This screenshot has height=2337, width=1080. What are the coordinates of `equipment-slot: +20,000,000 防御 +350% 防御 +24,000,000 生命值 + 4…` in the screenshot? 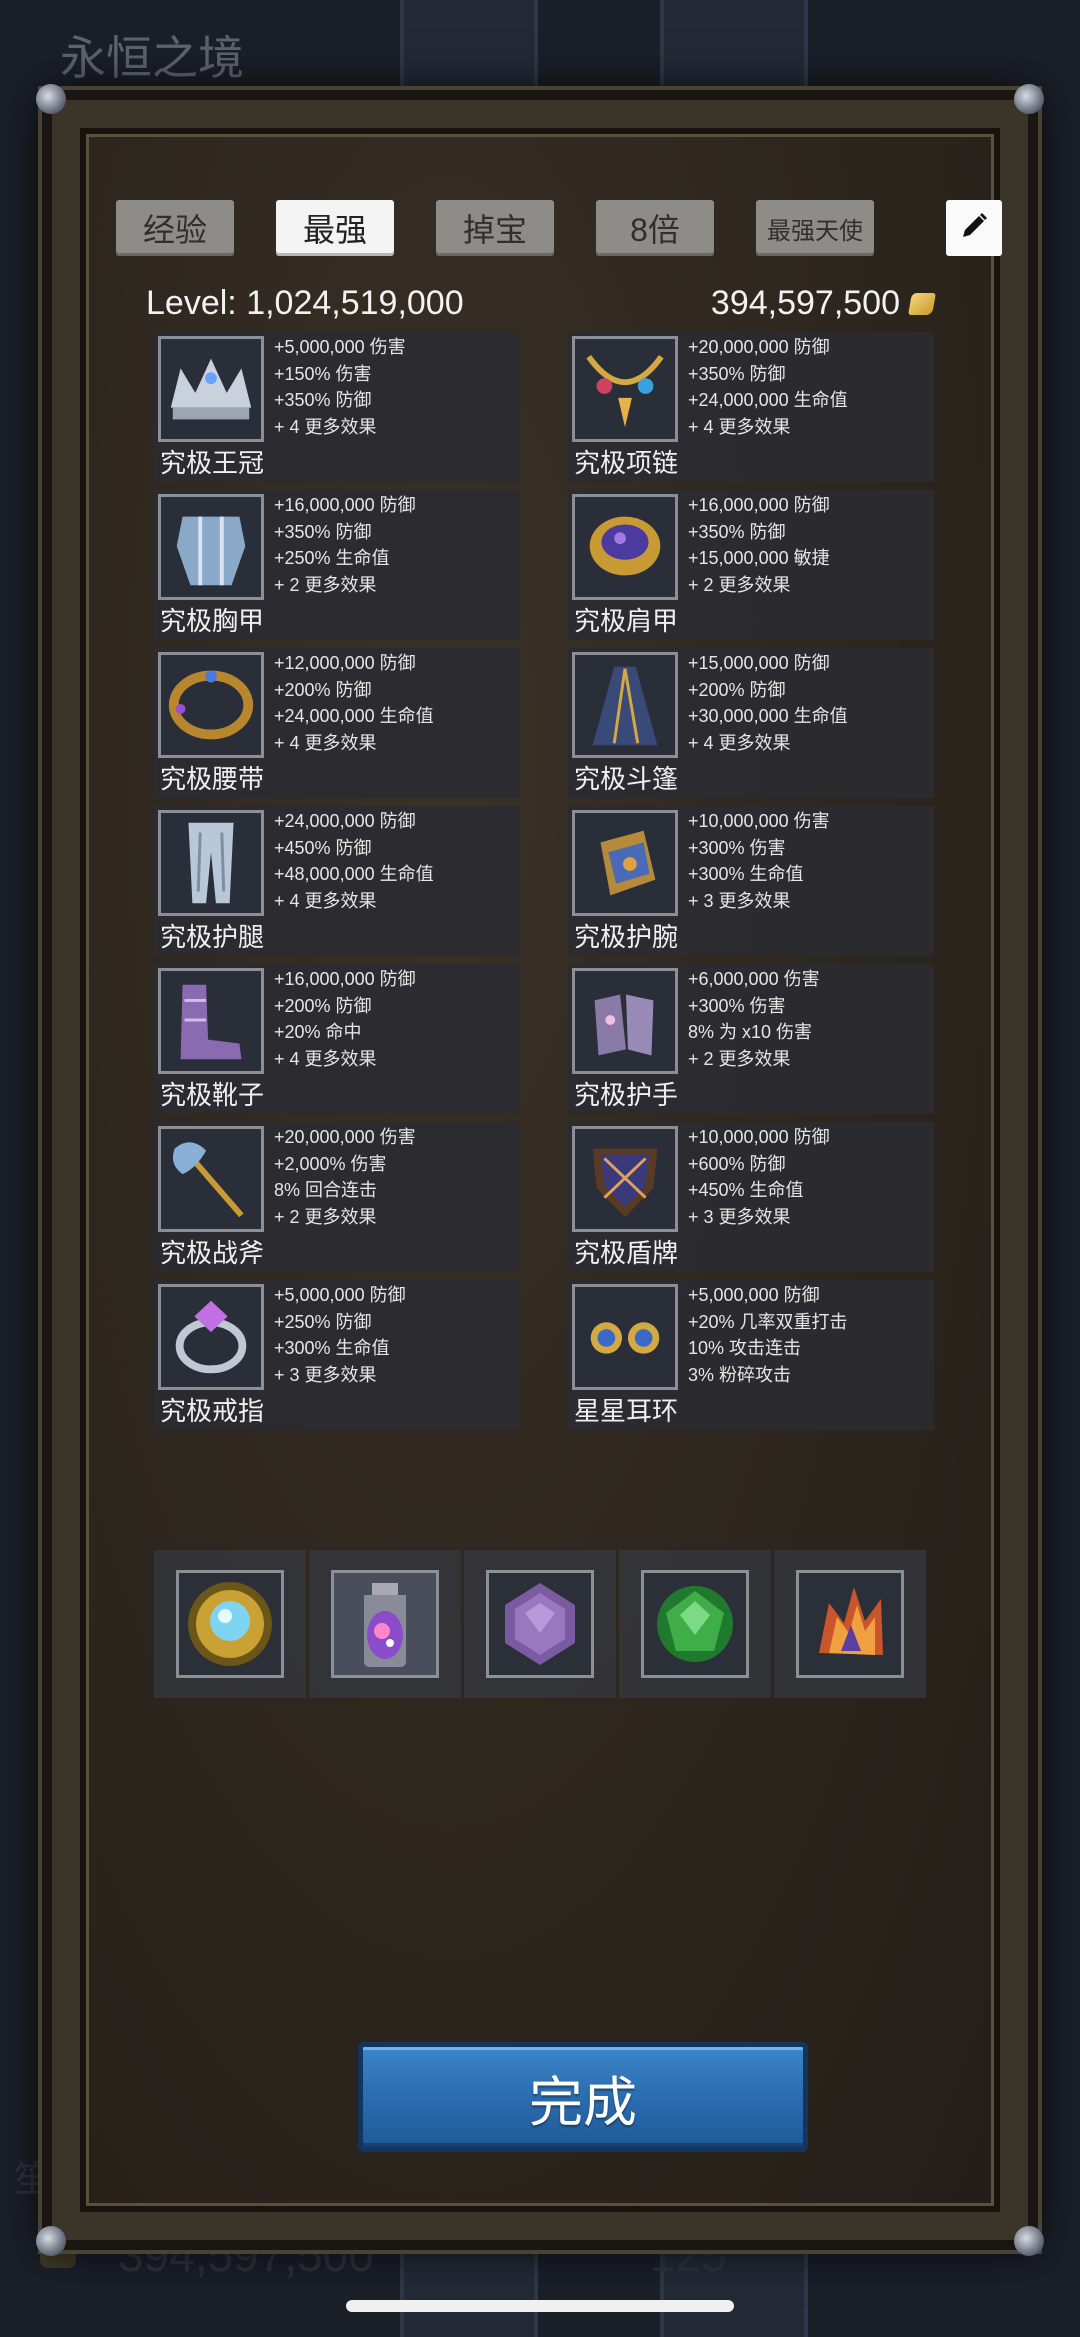 It's located at (751, 407).